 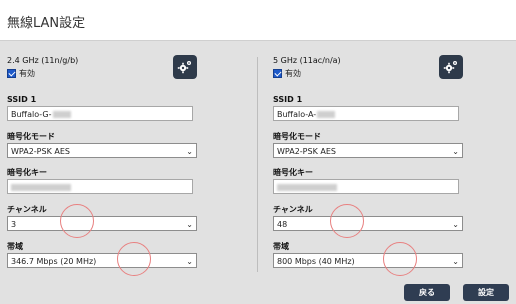 What do you see at coordinates (282, 224) in the screenshot?
I see `channel-value: 48` at bounding box center [282, 224].